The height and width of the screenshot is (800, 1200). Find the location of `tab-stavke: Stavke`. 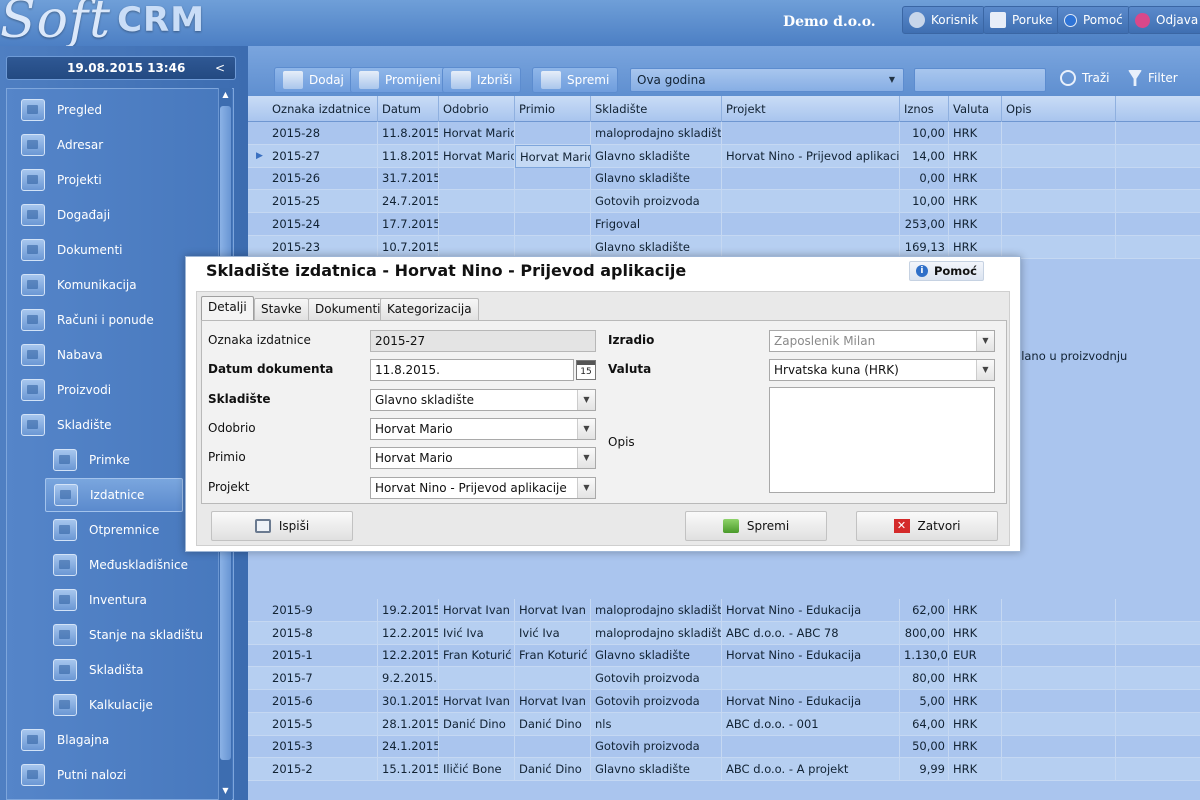

tab-stavke: Stavke is located at coordinates (281, 309).